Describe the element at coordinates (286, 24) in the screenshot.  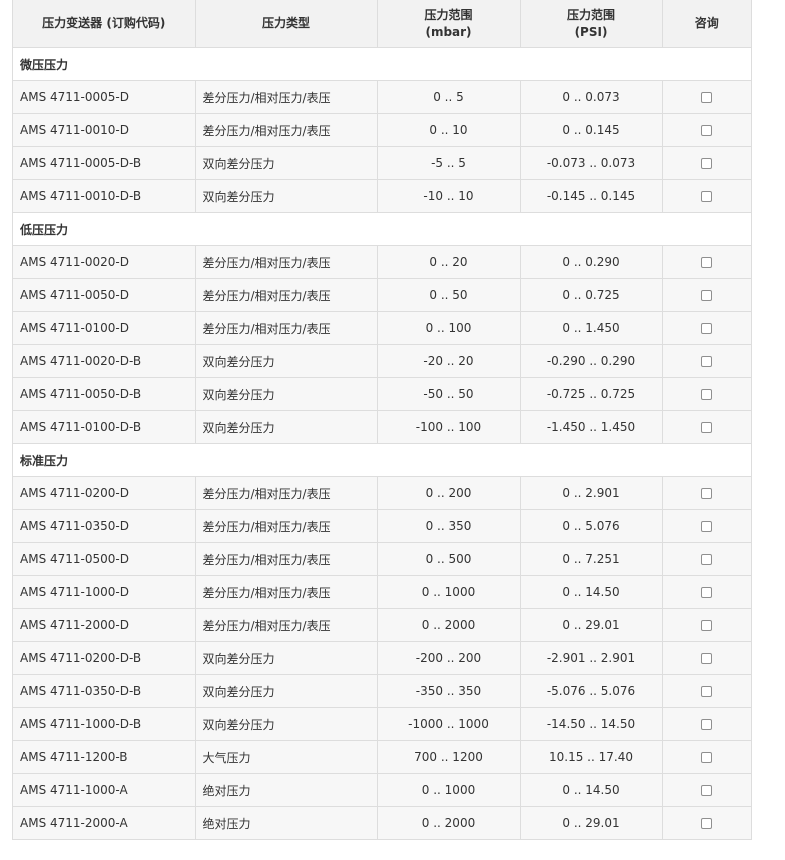
I see `header-type: 压力类型` at that location.